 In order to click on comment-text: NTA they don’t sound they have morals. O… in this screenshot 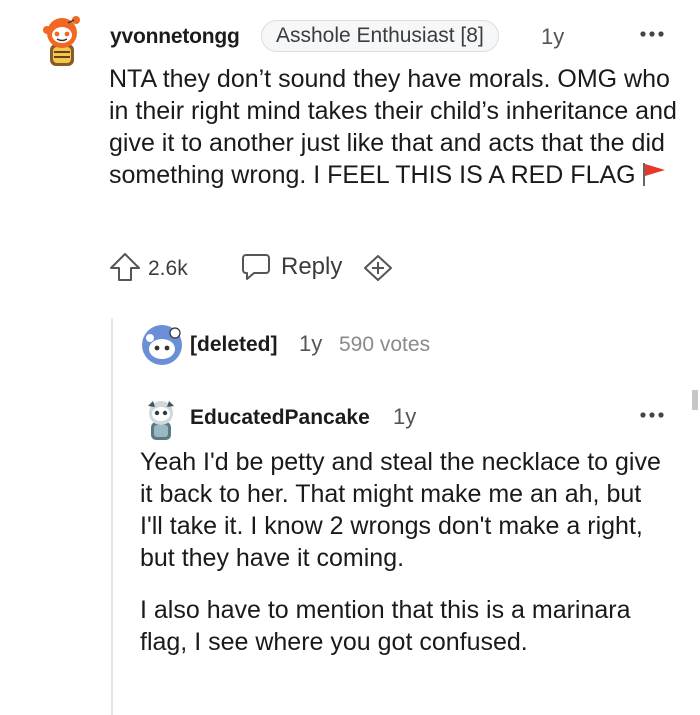, I will do `click(393, 127)`.